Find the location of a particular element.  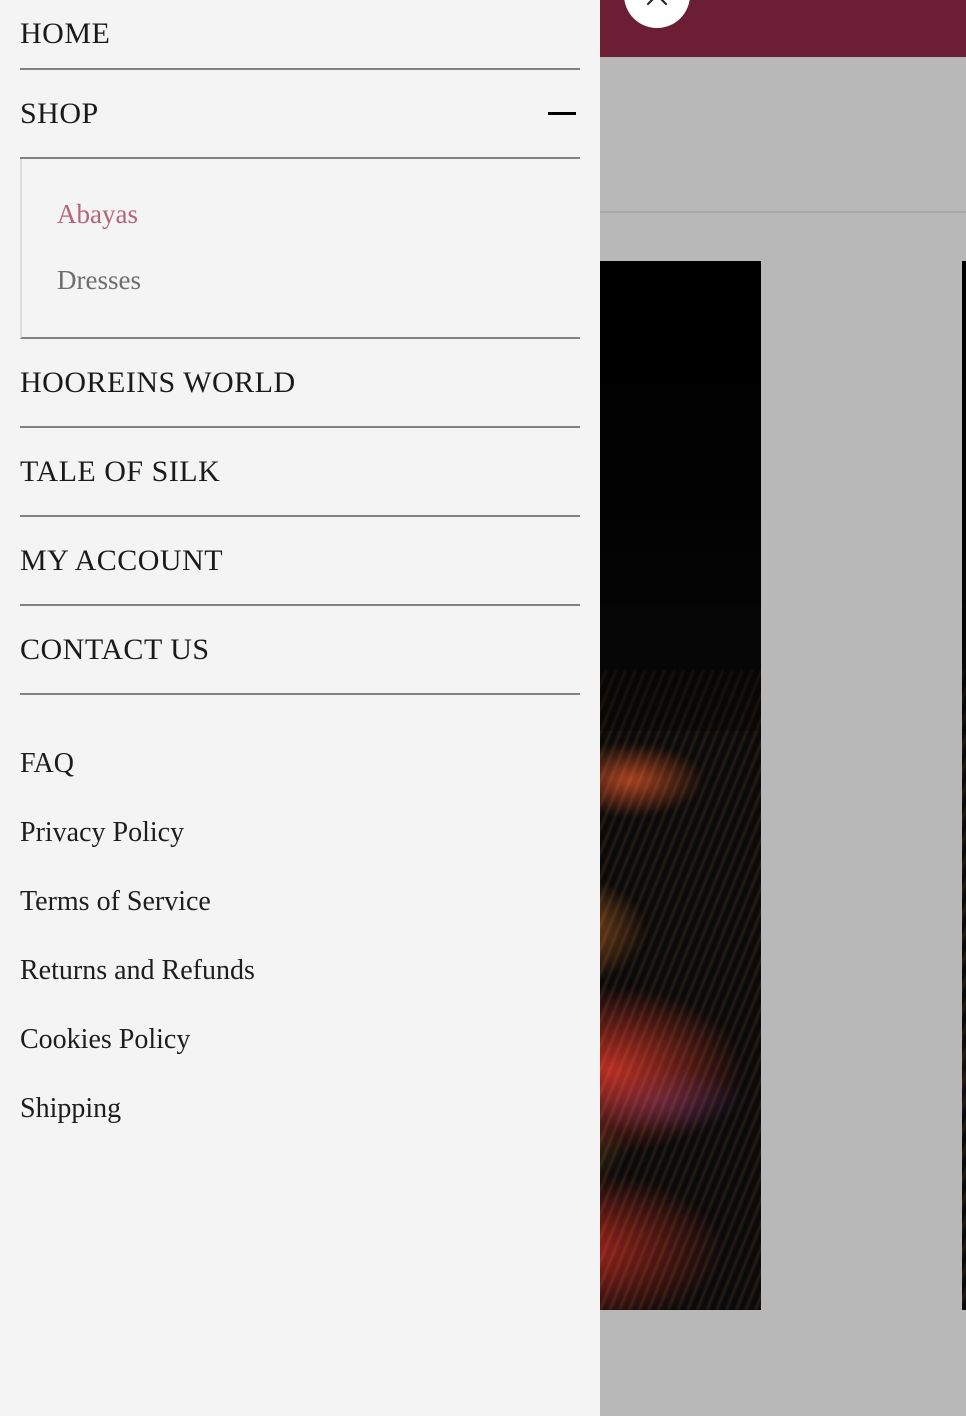

footer-link-faq: FAQ is located at coordinates (300, 763).